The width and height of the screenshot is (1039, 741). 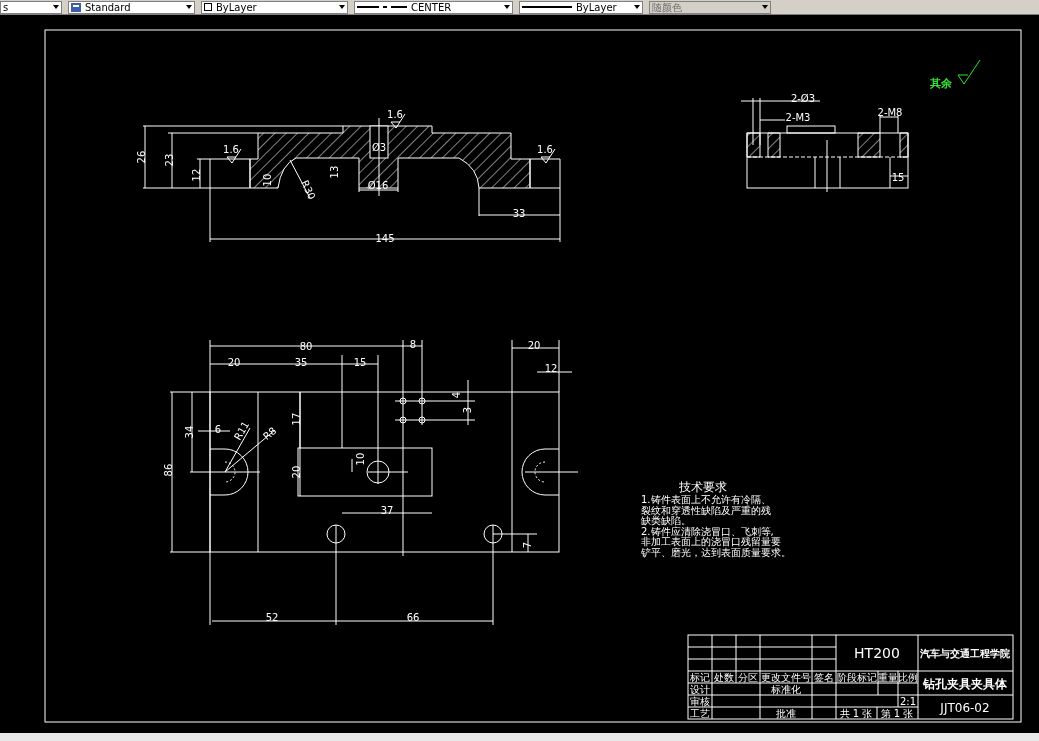 What do you see at coordinates (301, 362) in the screenshot?
I see `dimension-label: 35` at bounding box center [301, 362].